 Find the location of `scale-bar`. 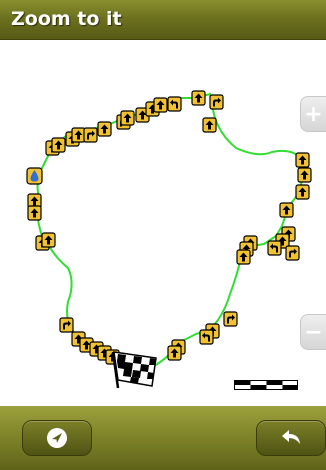

scale-bar is located at coordinates (266, 385).